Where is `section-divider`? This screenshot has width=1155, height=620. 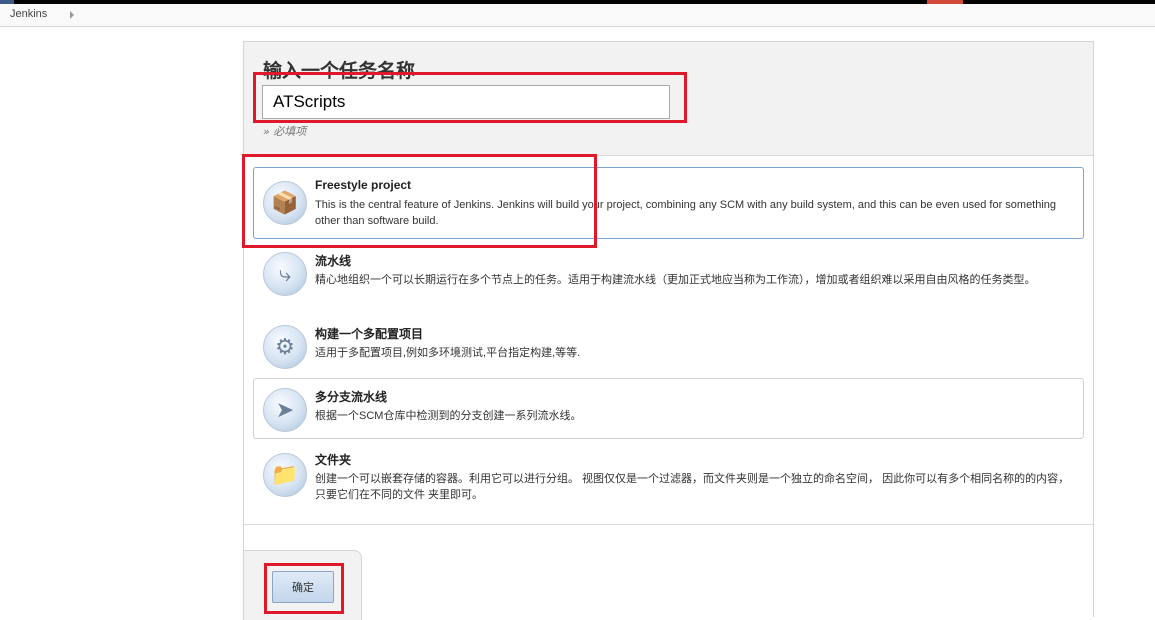
section-divider is located at coordinates (668, 524).